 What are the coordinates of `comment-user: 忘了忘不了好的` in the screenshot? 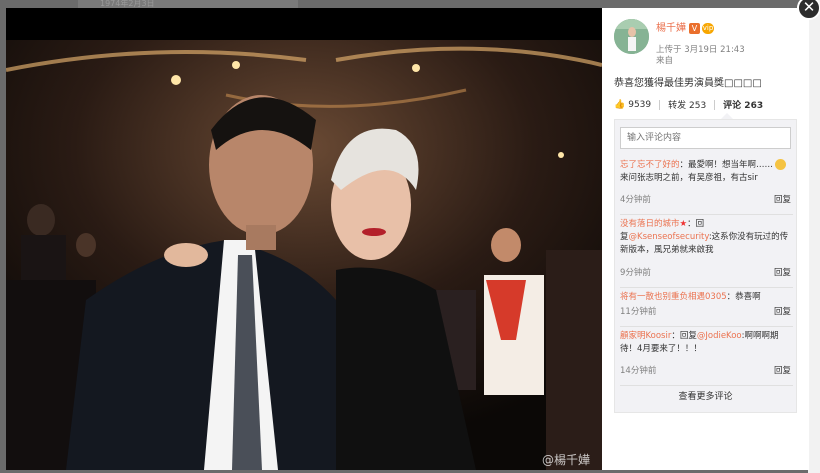 It's located at (650, 165).